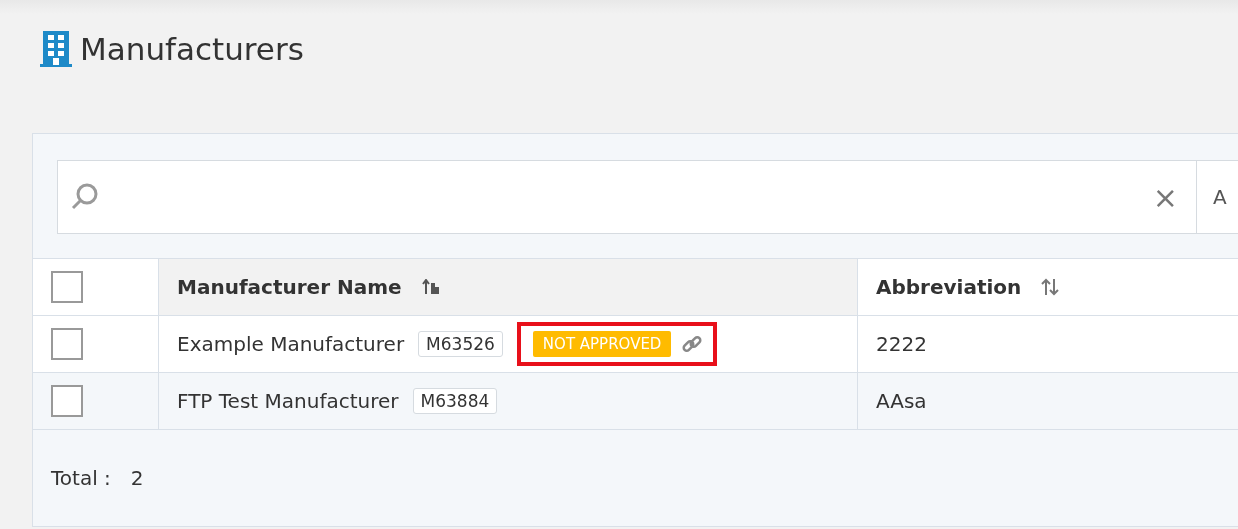  I want to click on clear-button: ×, so click(1165, 197).